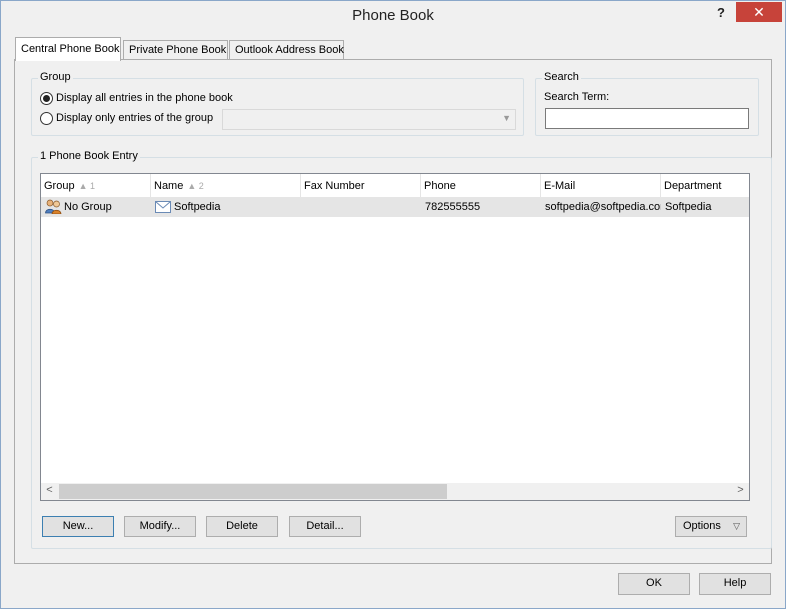 The width and height of the screenshot is (786, 609). I want to click on close-icon: ✕, so click(759, 12).